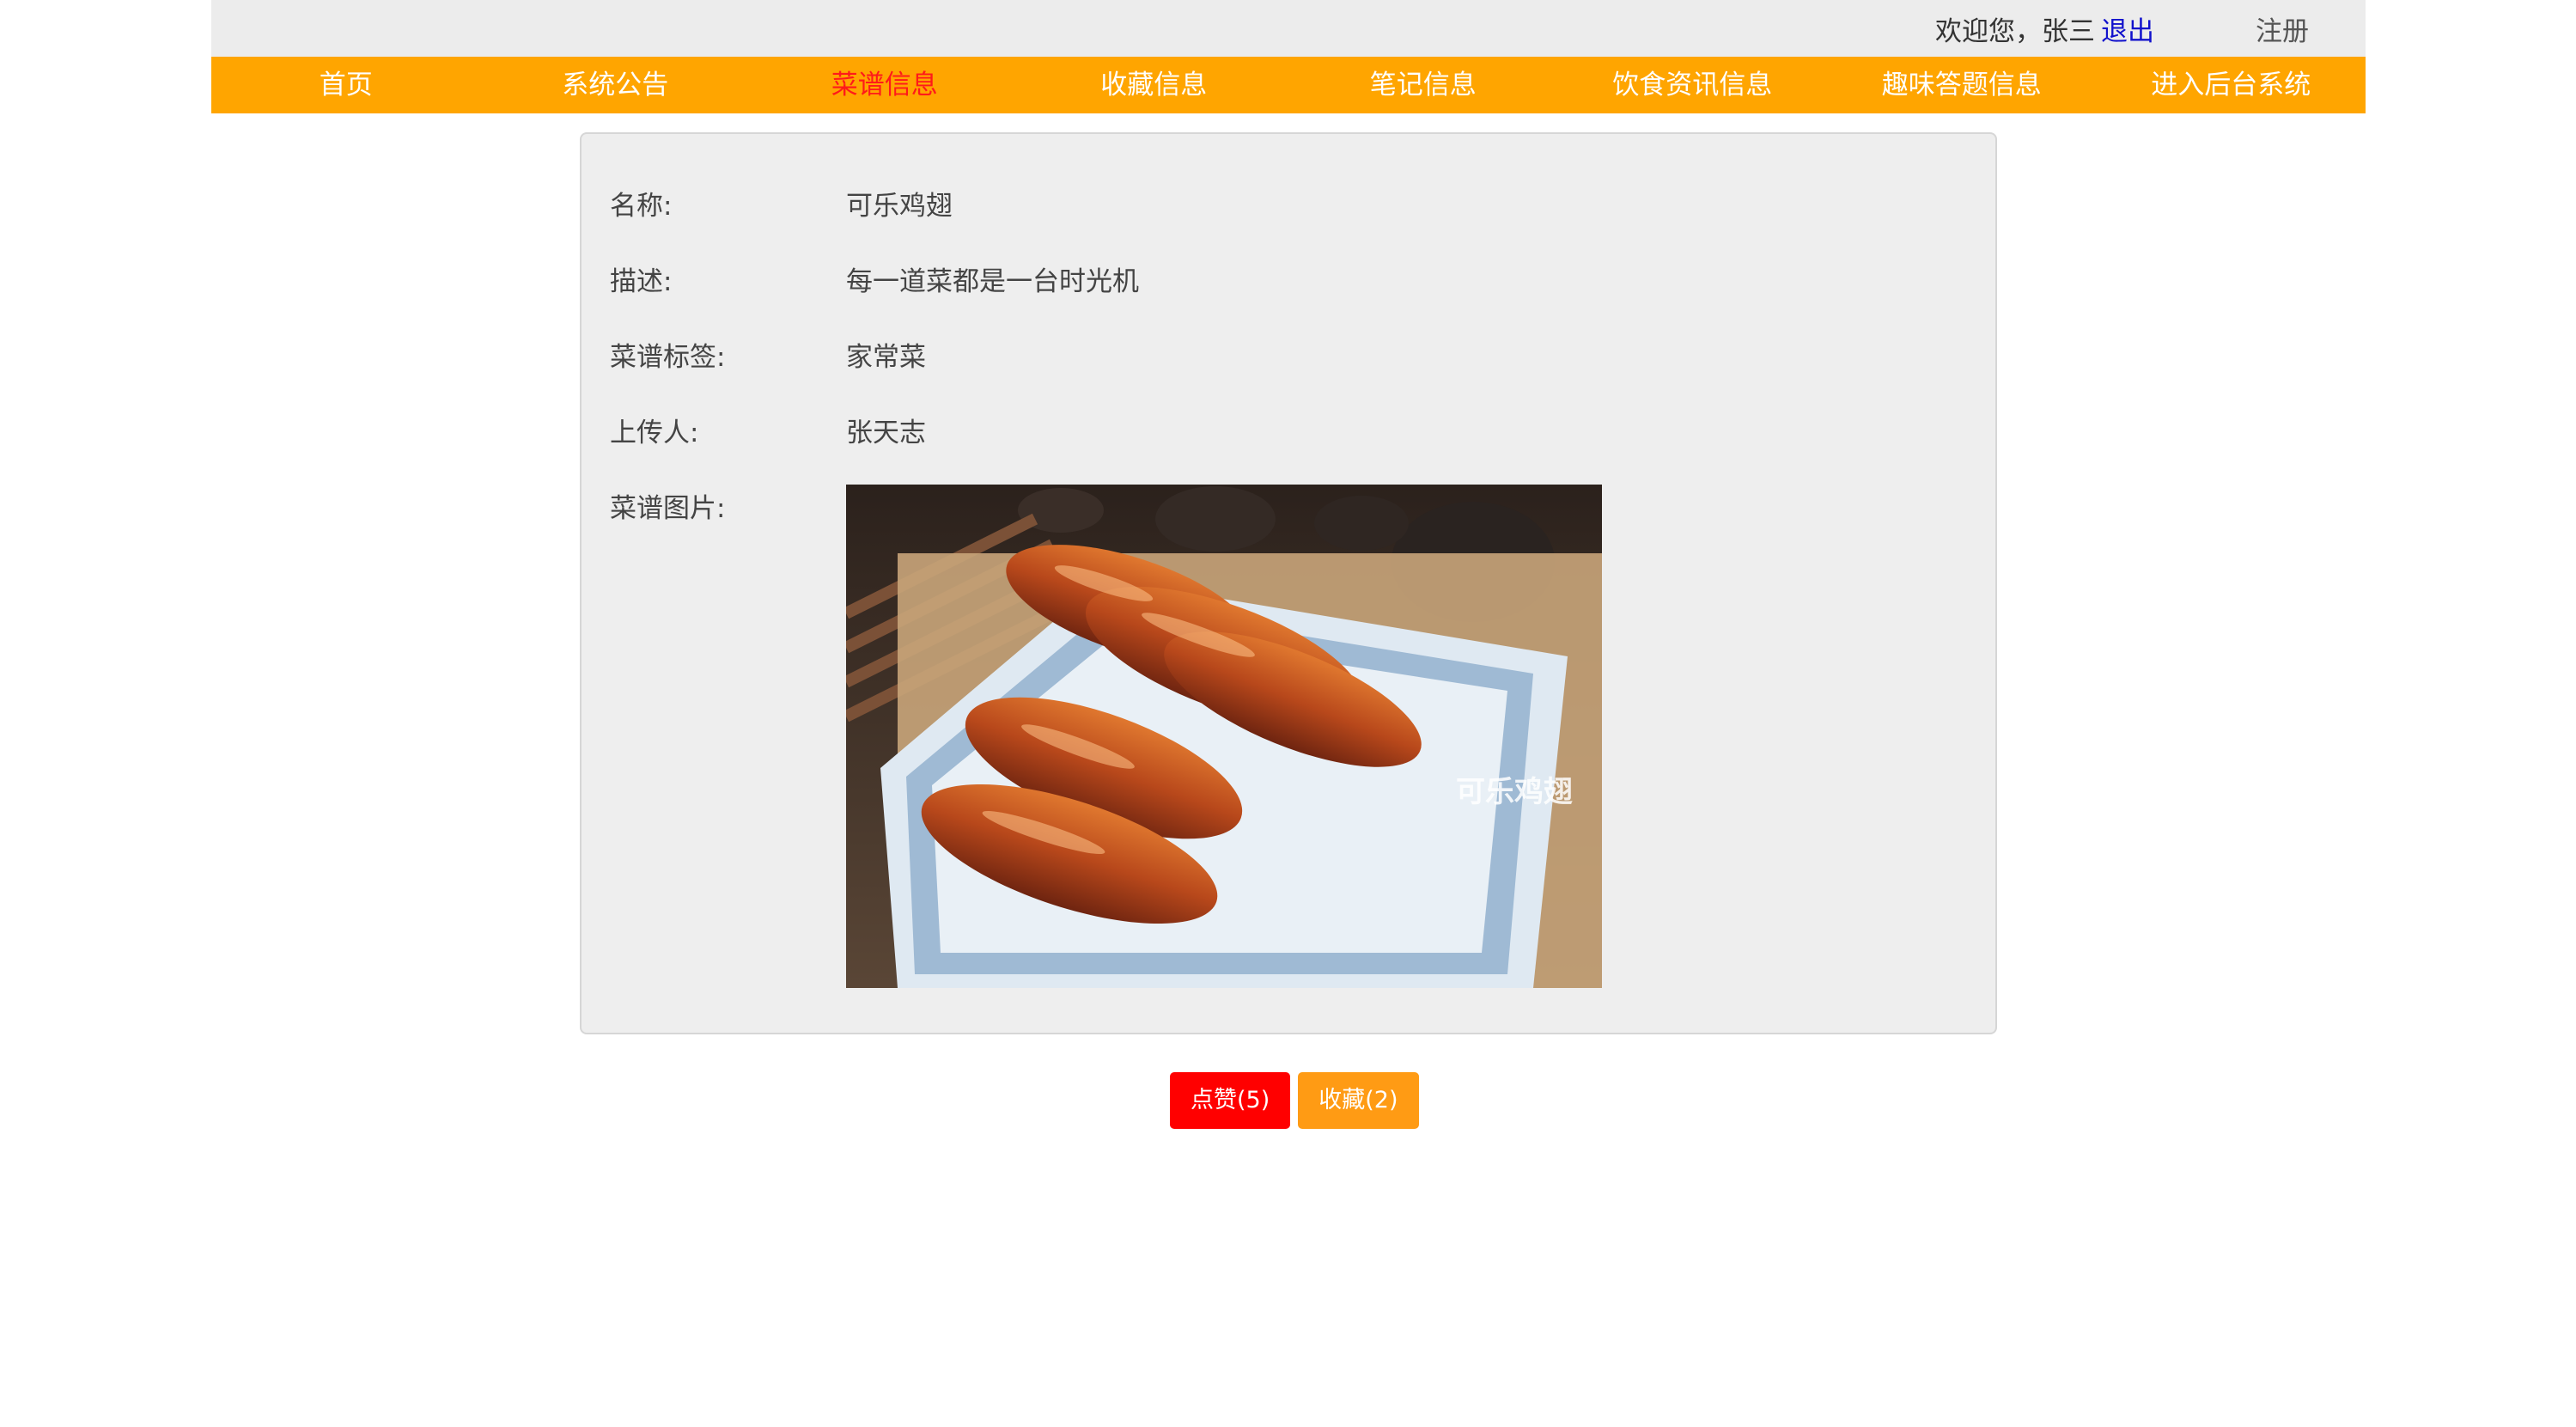  I want to click on tag-label: 菜谱标签:, so click(668, 357).